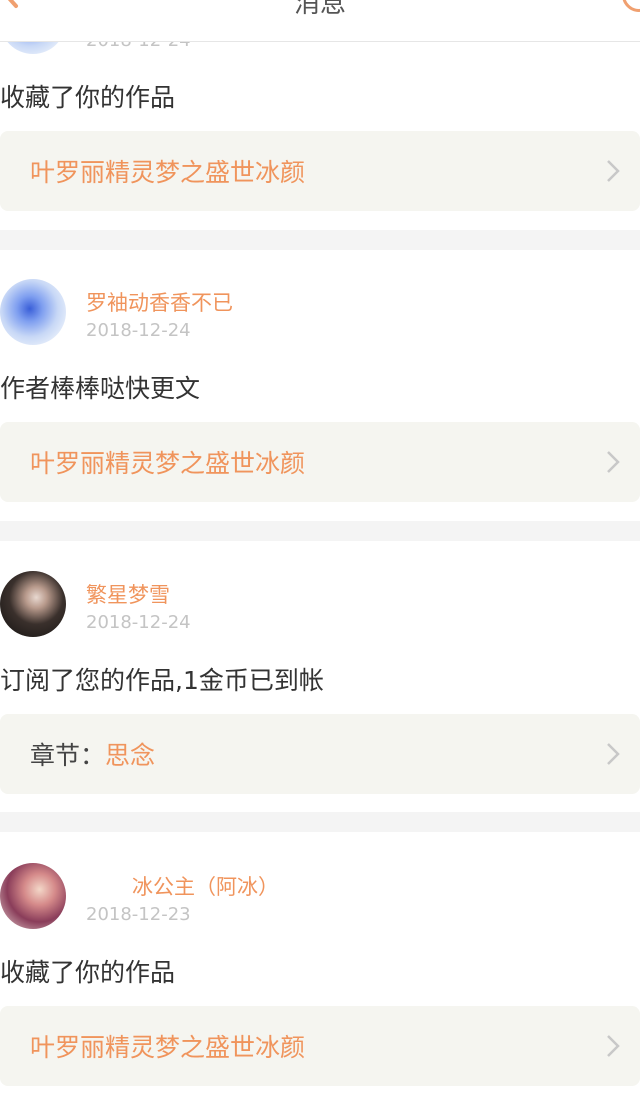  I want to click on username: 冰公主（阿冰）, so click(205, 886).